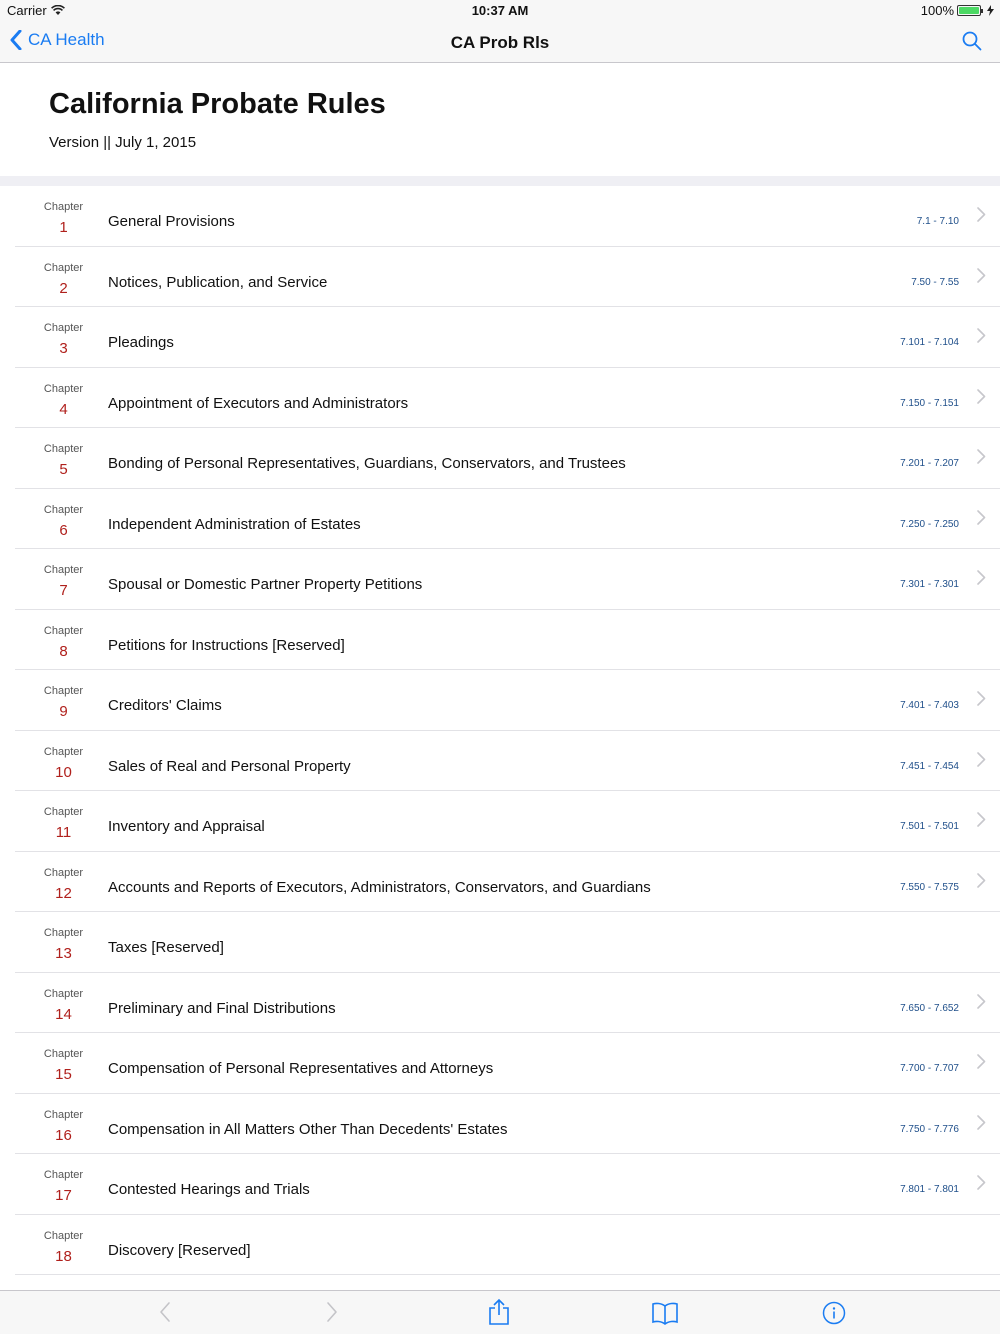 This screenshot has width=1000, height=1334. What do you see at coordinates (929, 705) in the screenshot?
I see `rule-range: 7.401 - 7.403` at bounding box center [929, 705].